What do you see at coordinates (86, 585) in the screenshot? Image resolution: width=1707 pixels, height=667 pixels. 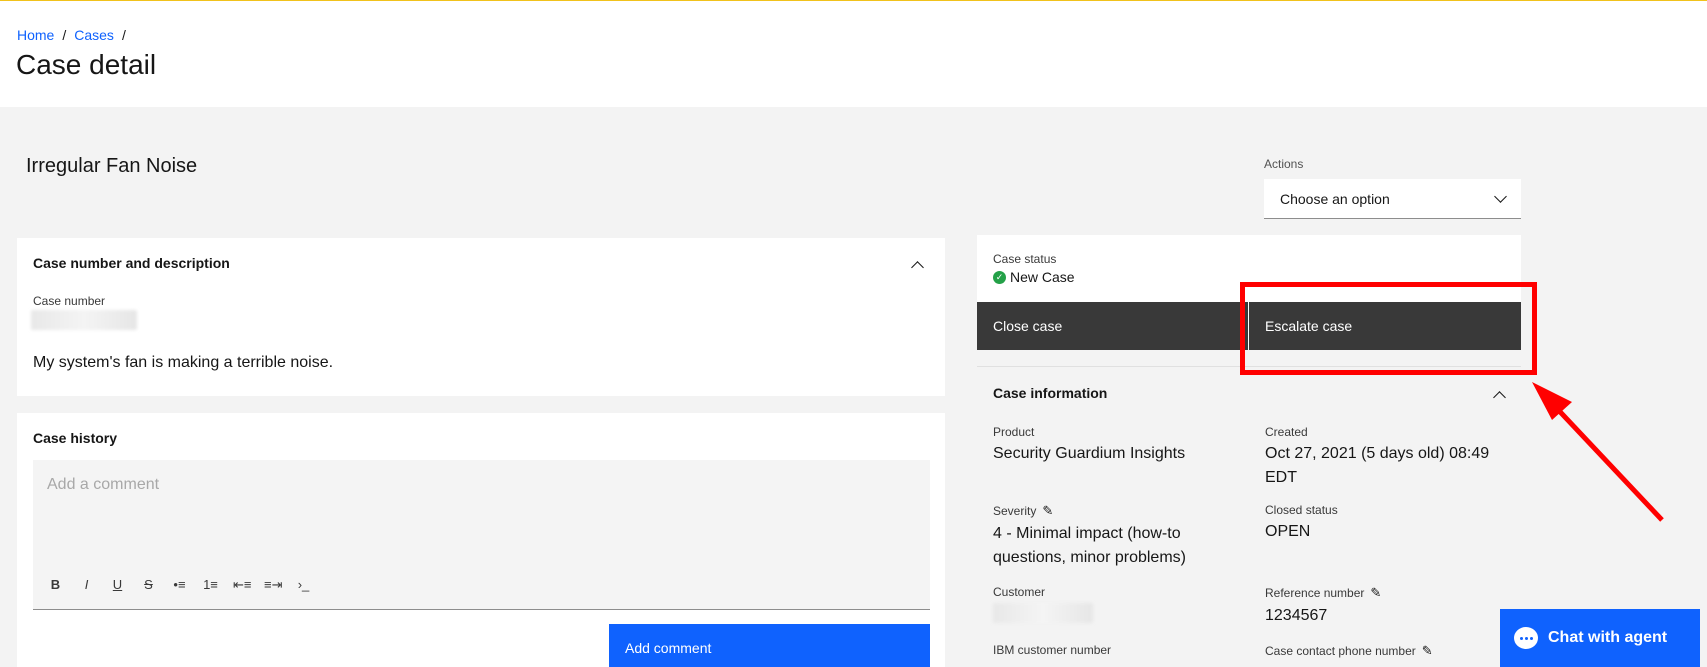 I see `italic-icon: I` at bounding box center [86, 585].